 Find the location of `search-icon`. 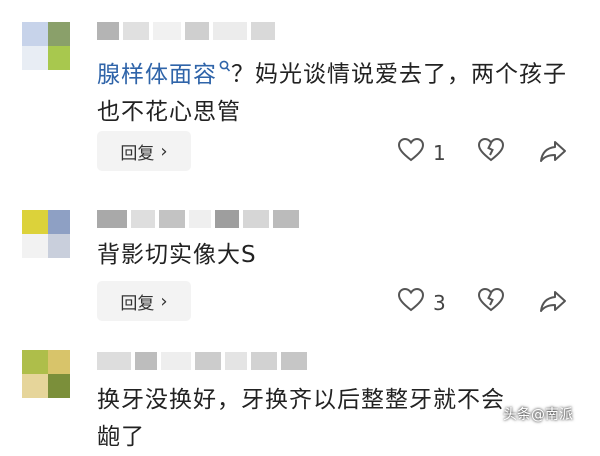

search-icon is located at coordinates (225, 66).